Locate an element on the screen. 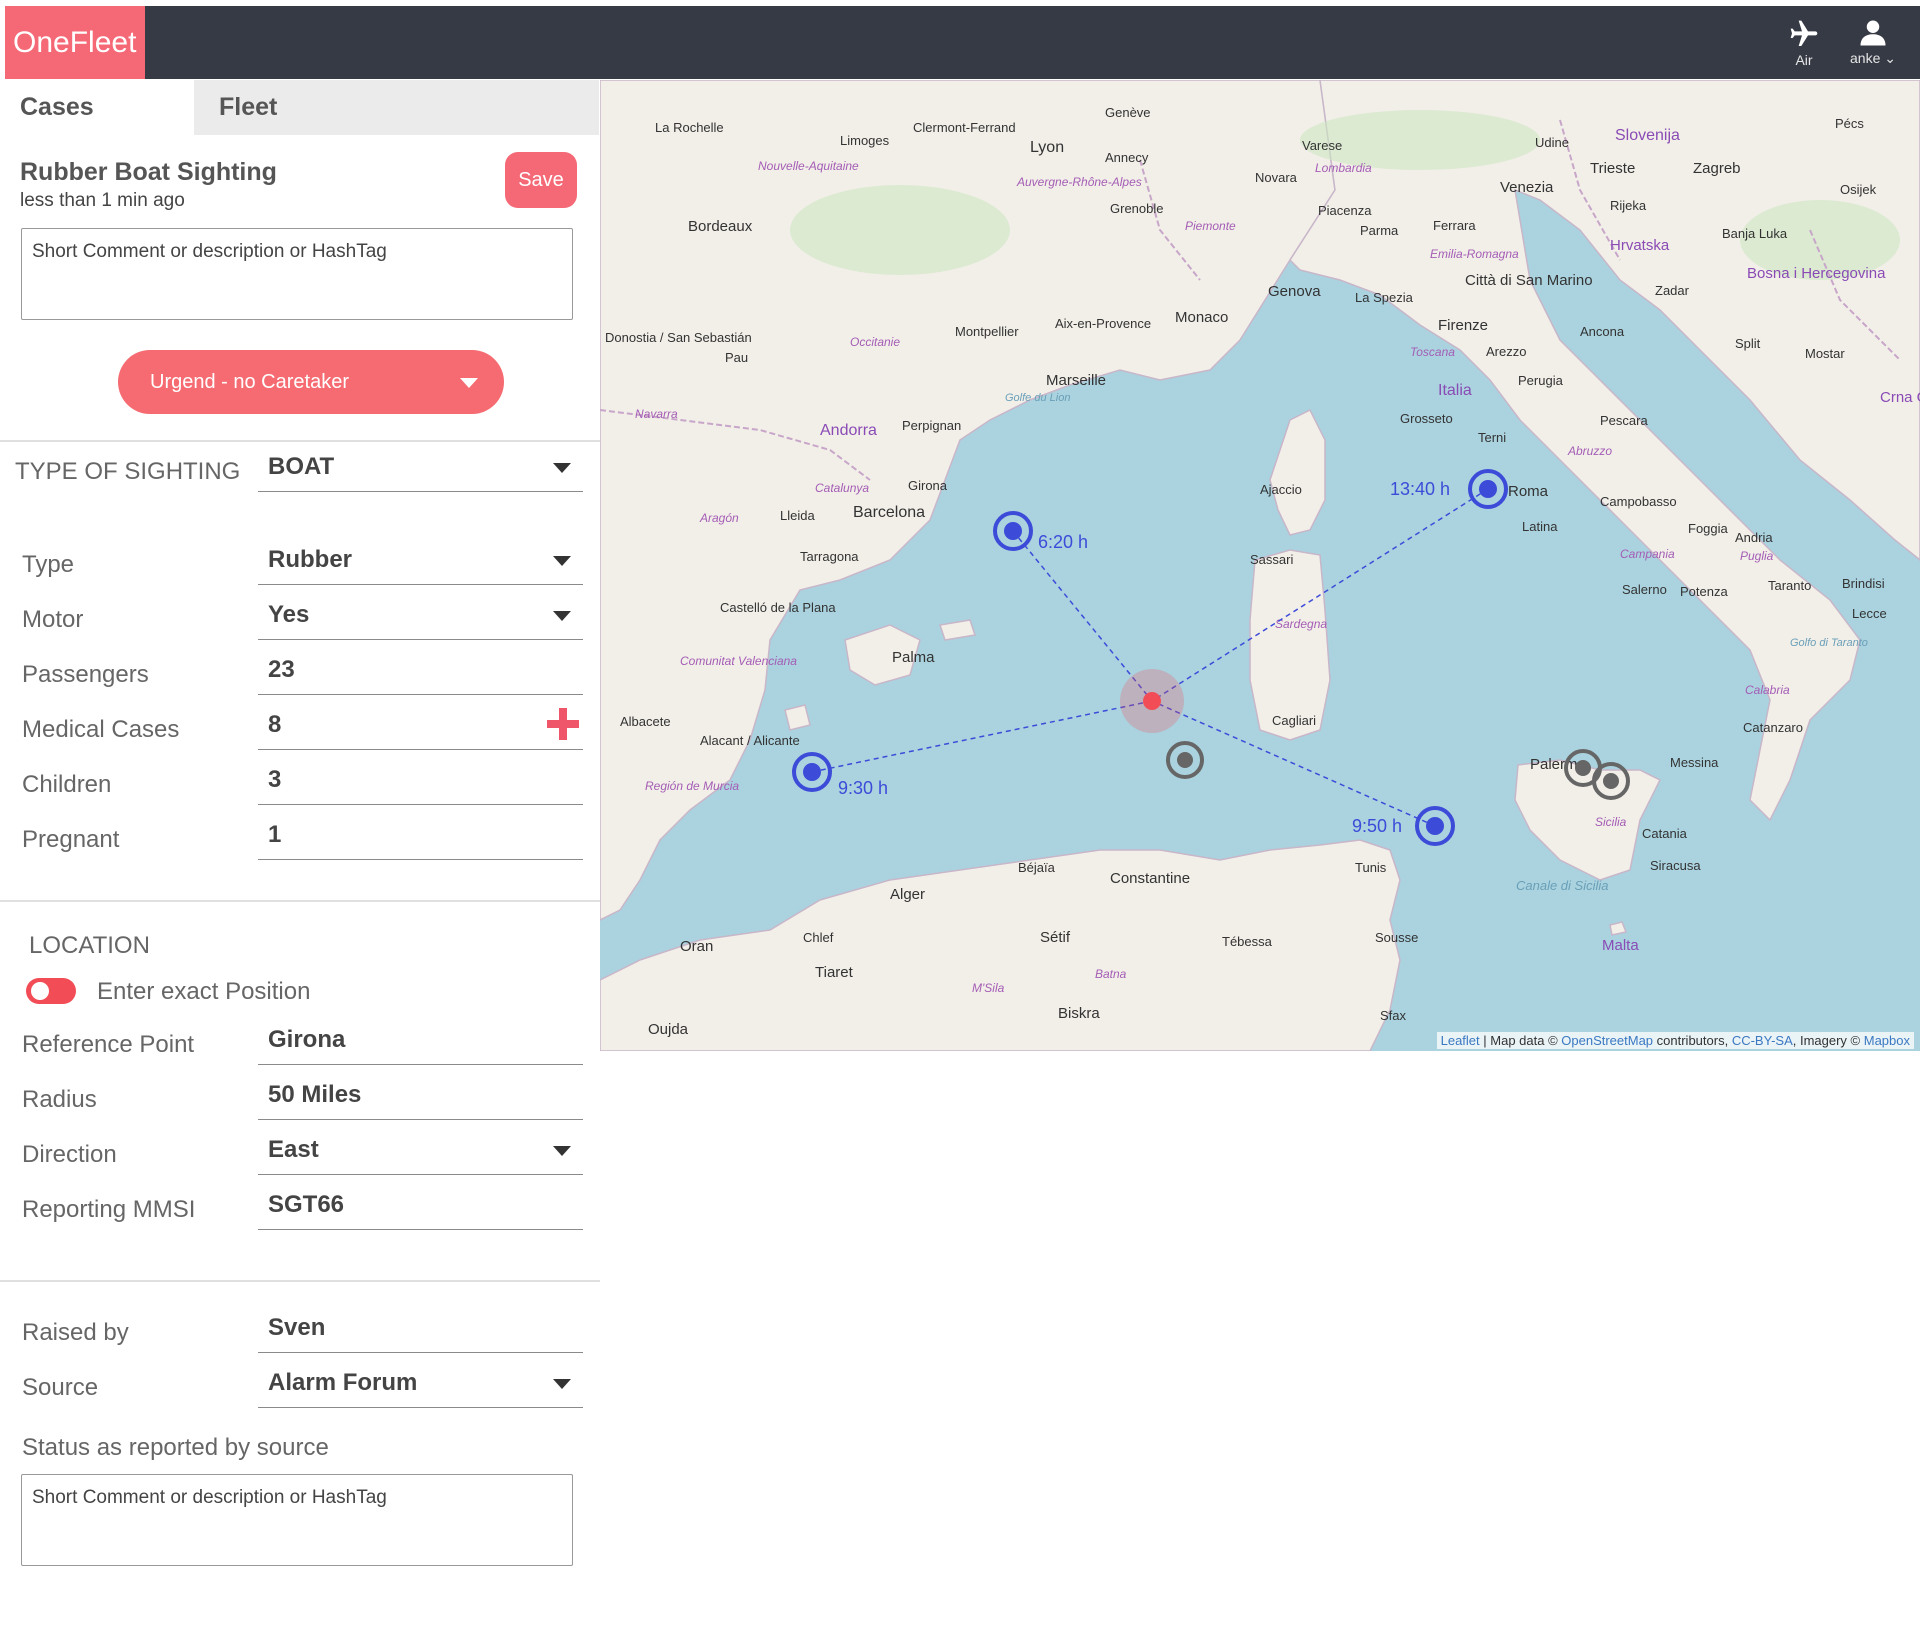  license-link: CC-BY-SA is located at coordinates (1762, 1040).